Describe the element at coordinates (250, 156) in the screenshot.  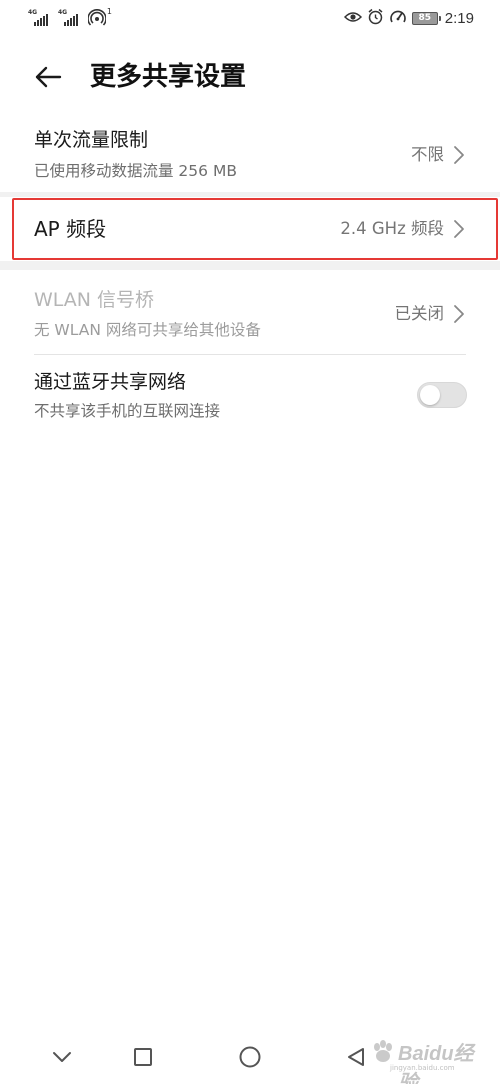
I see `setting-data-limit: 单次流量限制 已使用移动数据流量 256 MB 不限` at that location.